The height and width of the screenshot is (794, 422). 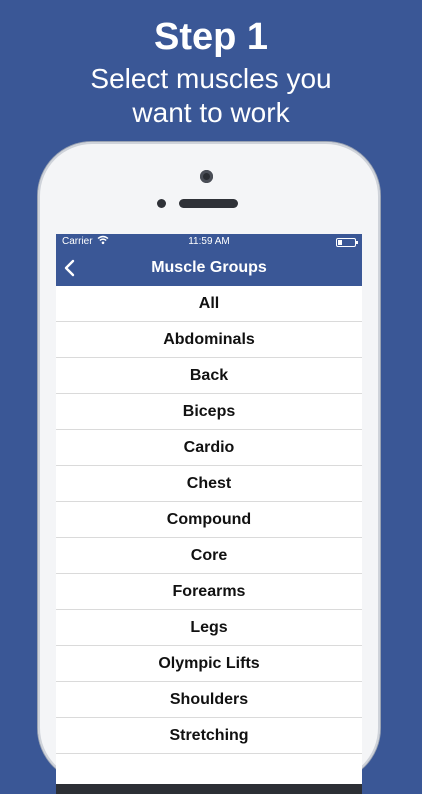 I want to click on nav-title: Muscle Groups, so click(x=209, y=267).